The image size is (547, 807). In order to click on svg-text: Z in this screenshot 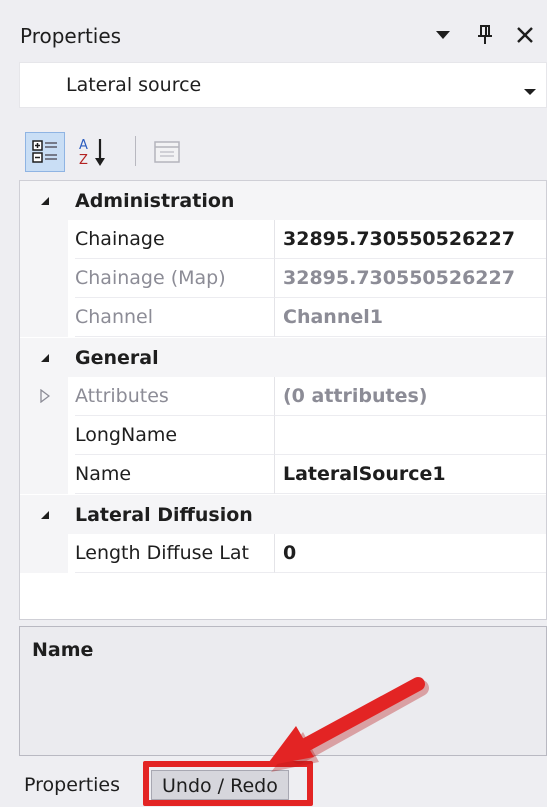, I will do `click(83, 160)`.